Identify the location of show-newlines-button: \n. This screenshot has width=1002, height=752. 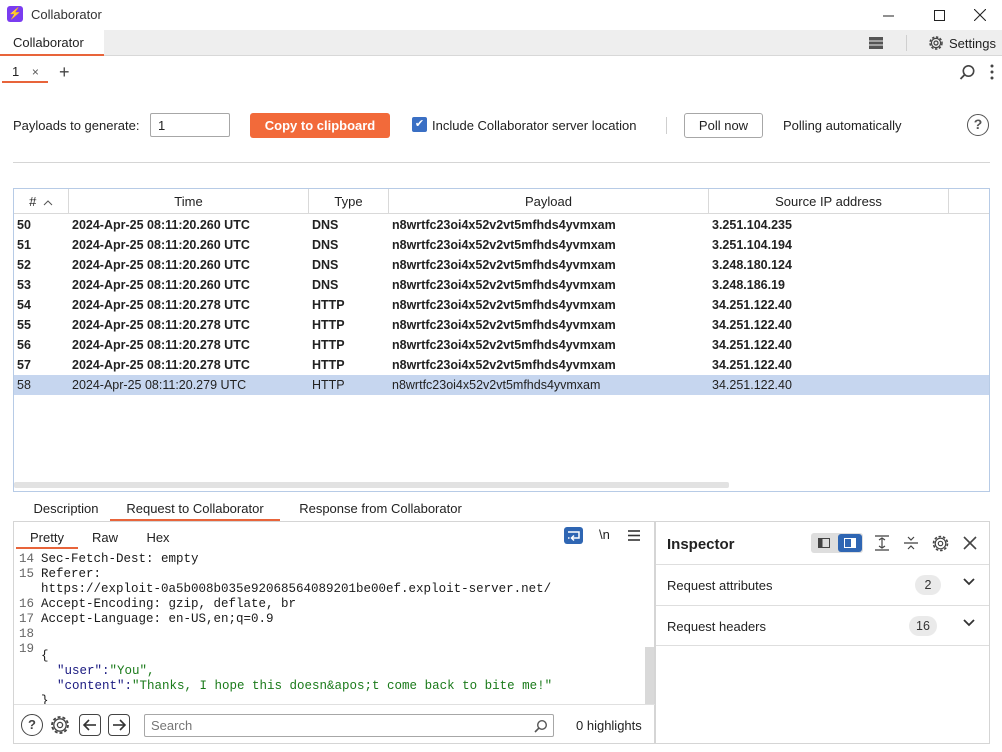
(604, 534).